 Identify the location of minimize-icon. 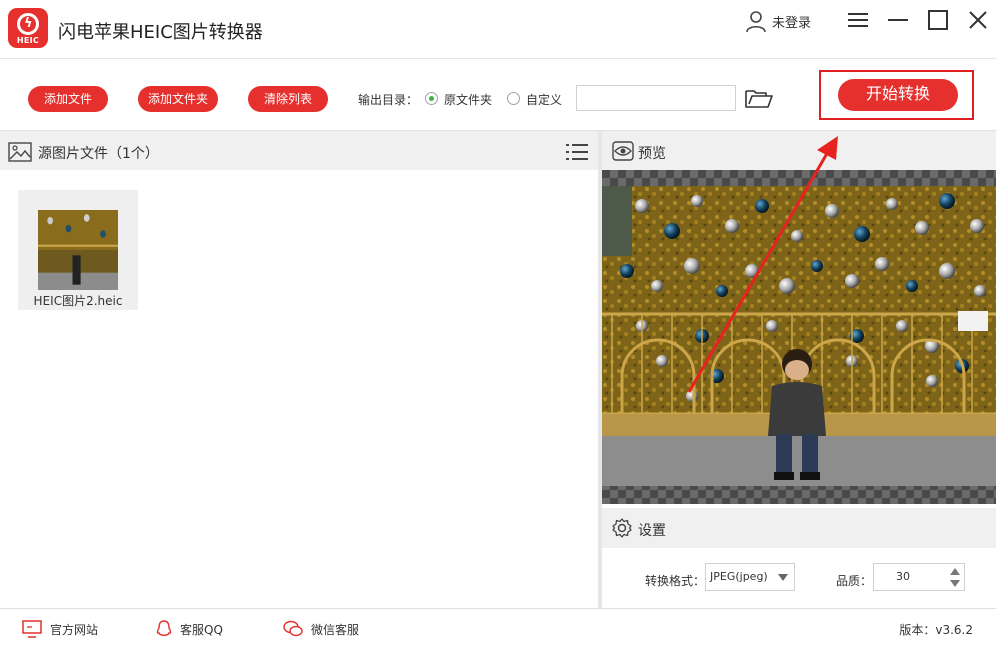
(898, 20).